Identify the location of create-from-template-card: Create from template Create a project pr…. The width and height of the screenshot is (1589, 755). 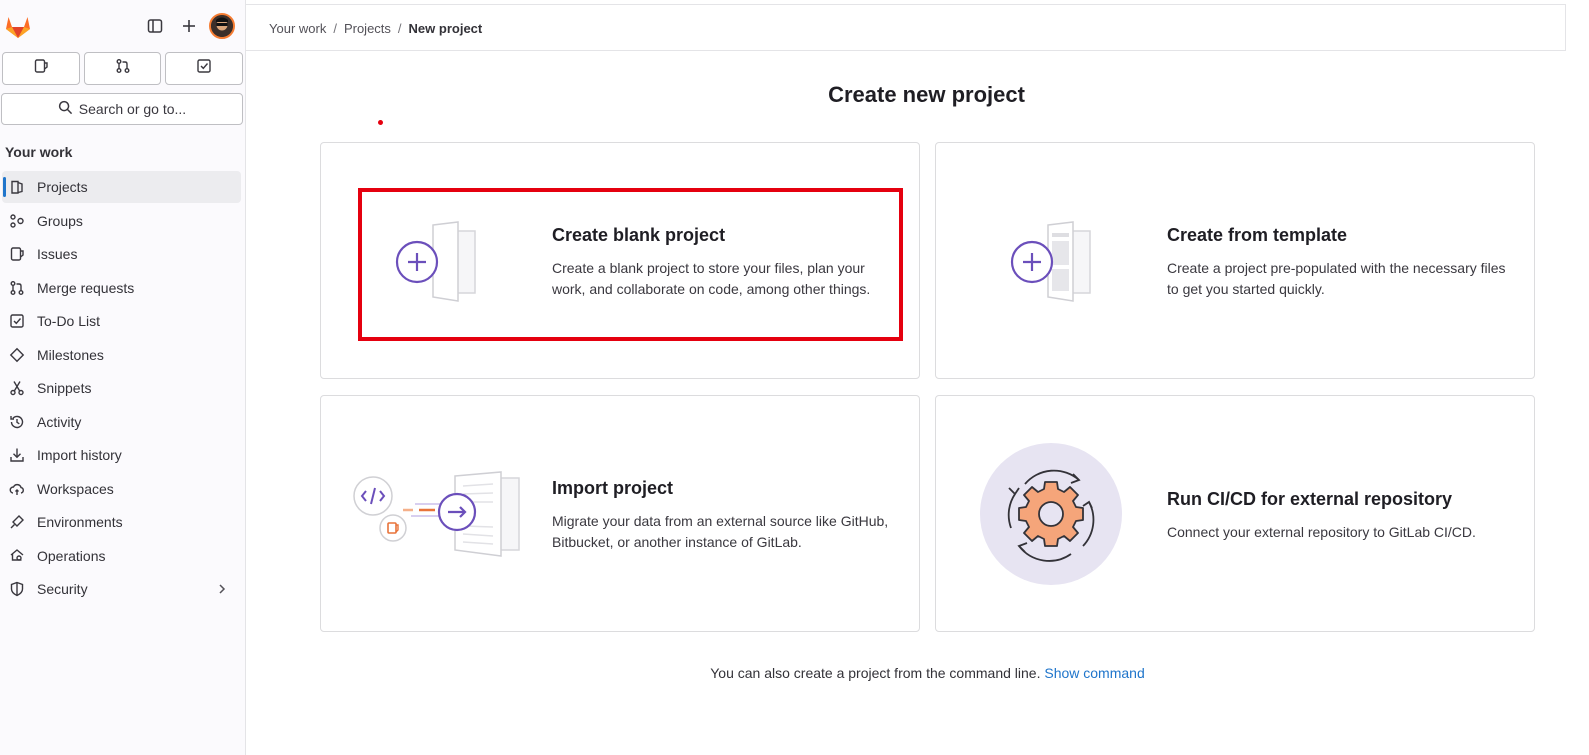
(1235, 260).